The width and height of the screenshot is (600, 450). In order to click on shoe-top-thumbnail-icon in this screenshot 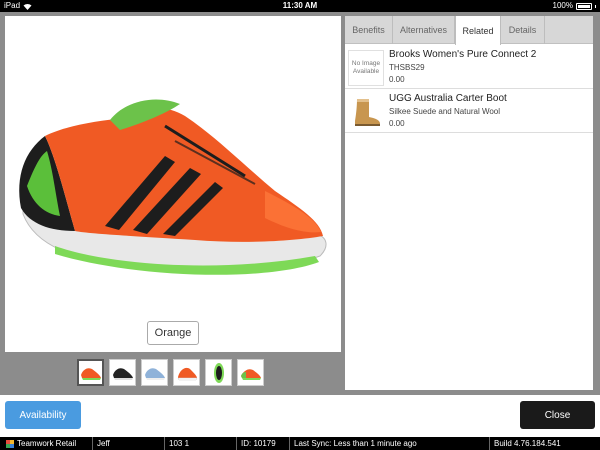, I will do `click(250, 374)`.